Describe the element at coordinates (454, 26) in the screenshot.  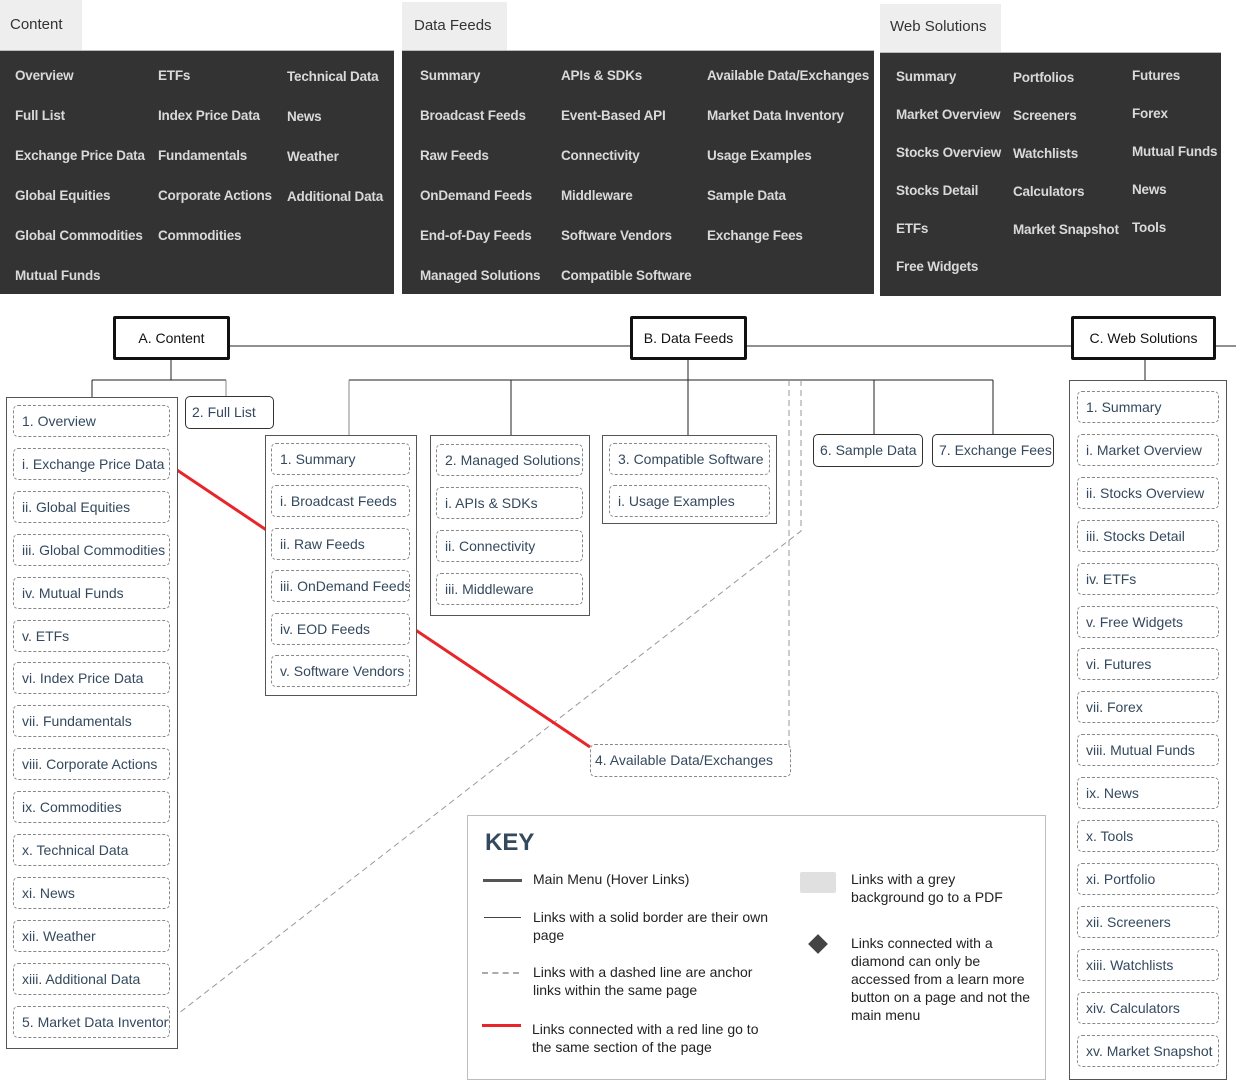
I see `menu-tab-data-feeds: Data Feeds` at that location.